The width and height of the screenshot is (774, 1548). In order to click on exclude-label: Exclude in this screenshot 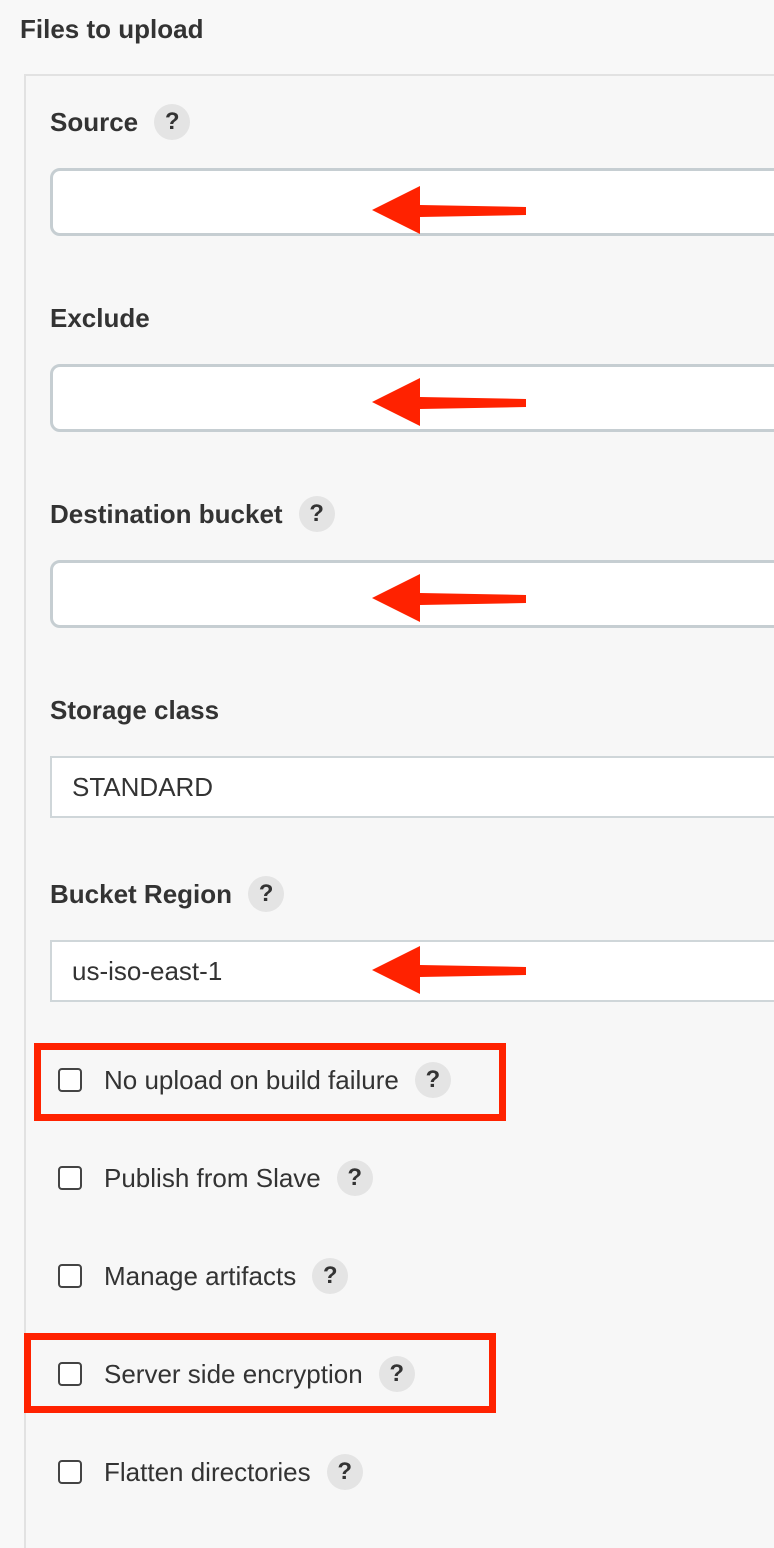, I will do `click(100, 318)`.